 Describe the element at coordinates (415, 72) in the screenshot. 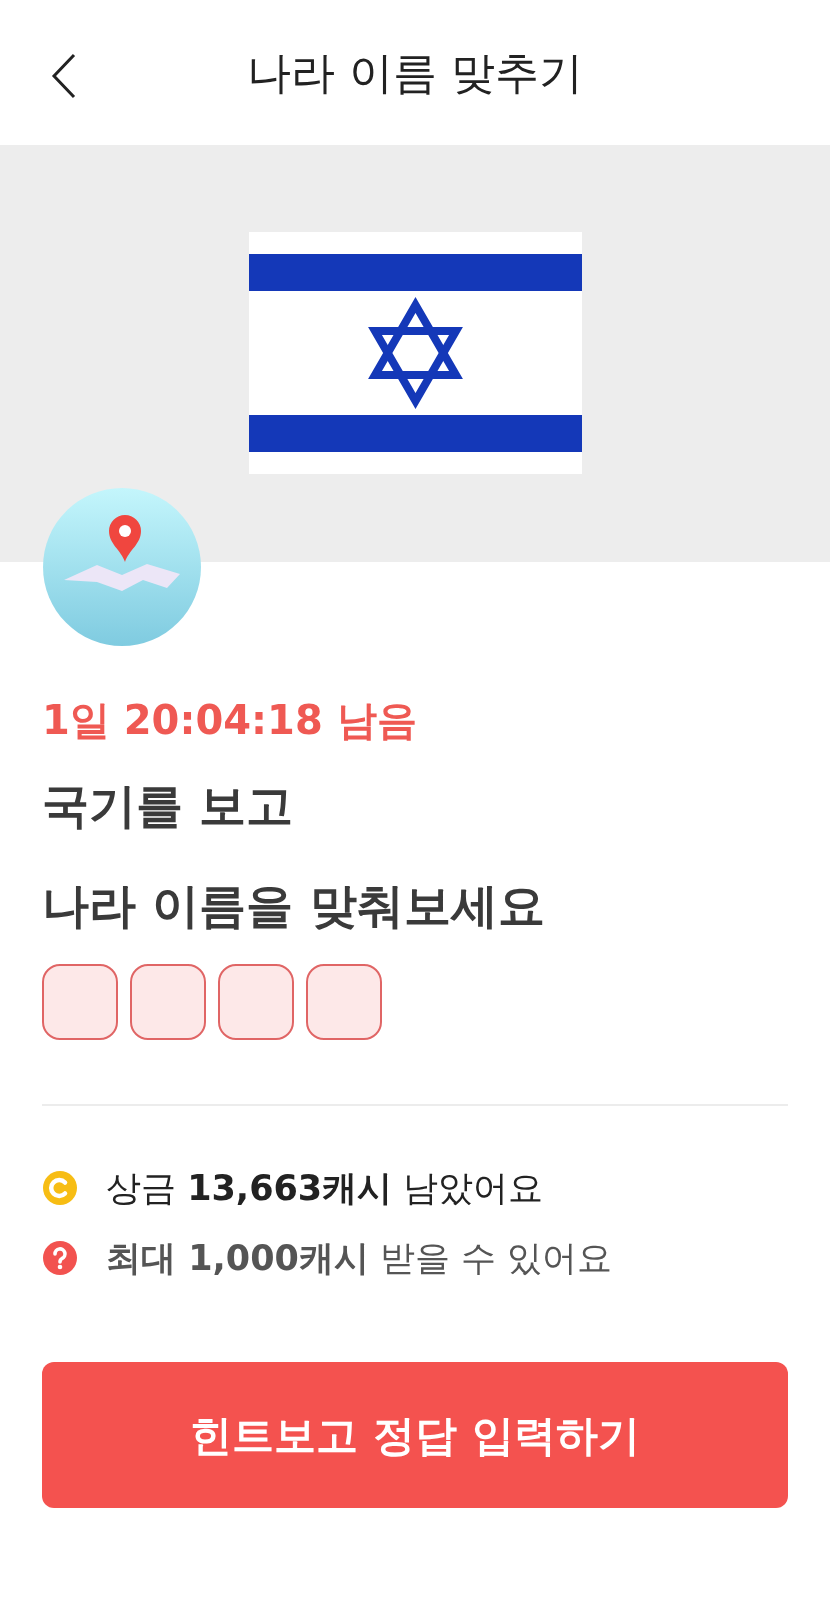

I see `page-title: 나라 이름 맞추기` at that location.